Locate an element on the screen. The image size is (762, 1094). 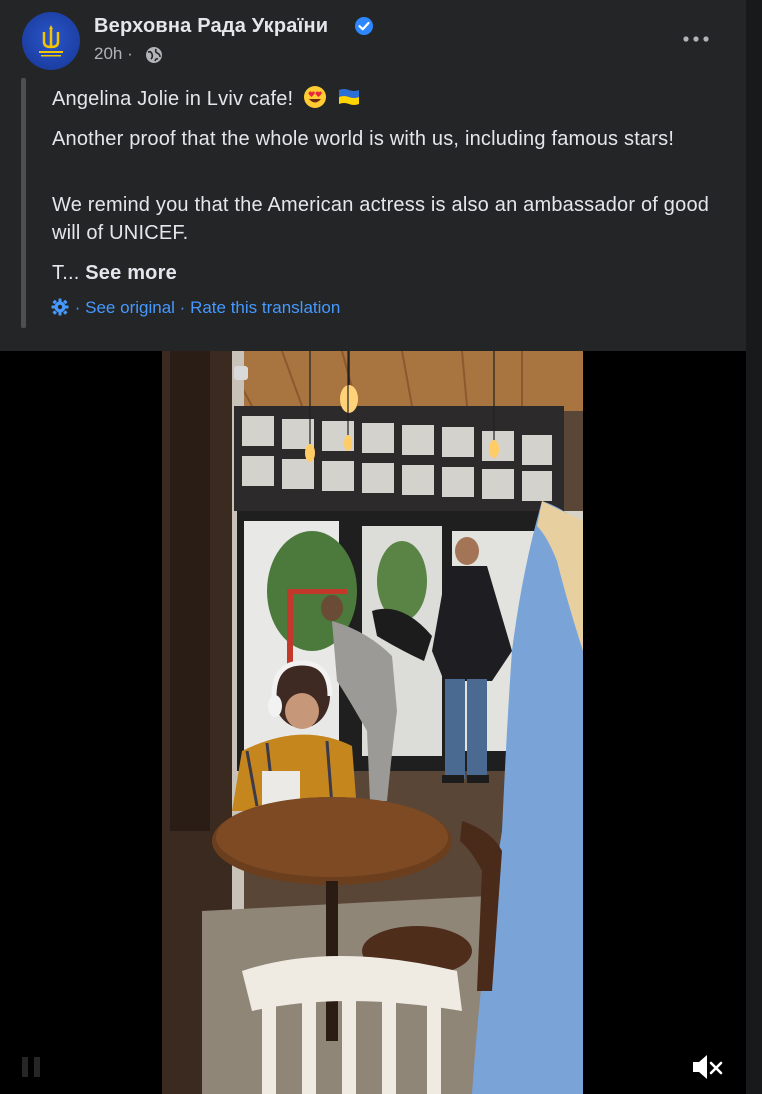
page-name: Верховна Рада України is located at coordinates (211, 26).